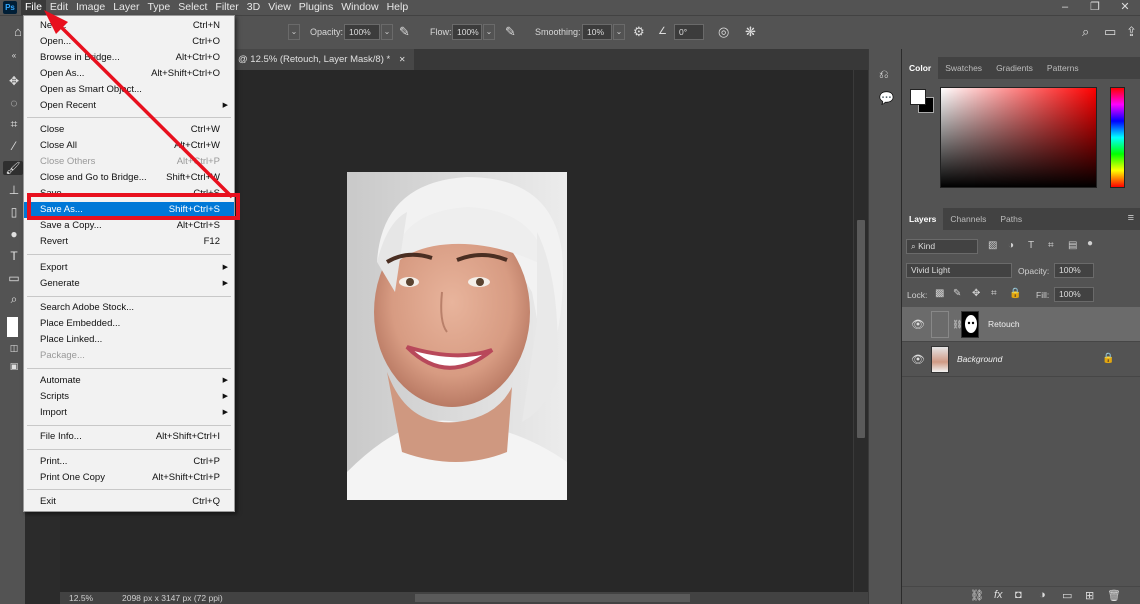  What do you see at coordinates (976, 293) in the screenshot?
I see `lock-position-icon: ✥` at bounding box center [976, 293].